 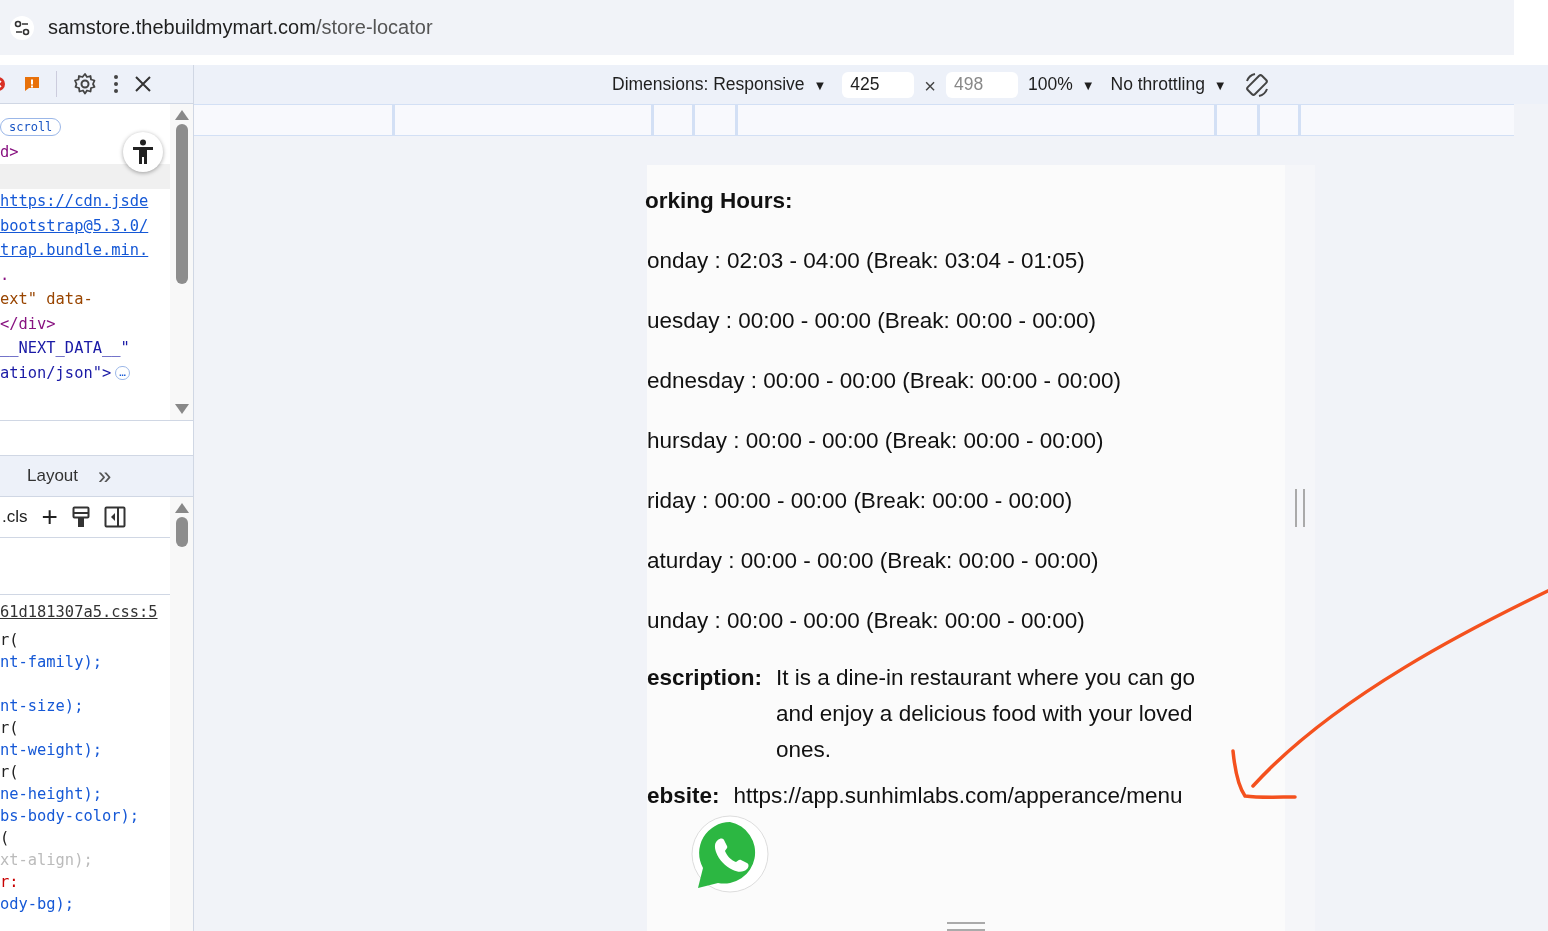 I want to click on close-icon, so click(x=143, y=84).